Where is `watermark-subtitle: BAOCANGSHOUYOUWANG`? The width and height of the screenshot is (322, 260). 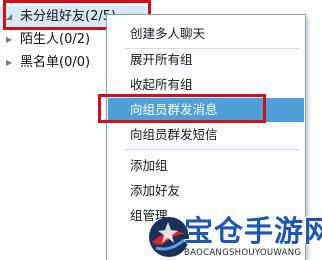 watermark-subtitle: BAOCANGSHOUYOUWANG is located at coordinates (243, 253).